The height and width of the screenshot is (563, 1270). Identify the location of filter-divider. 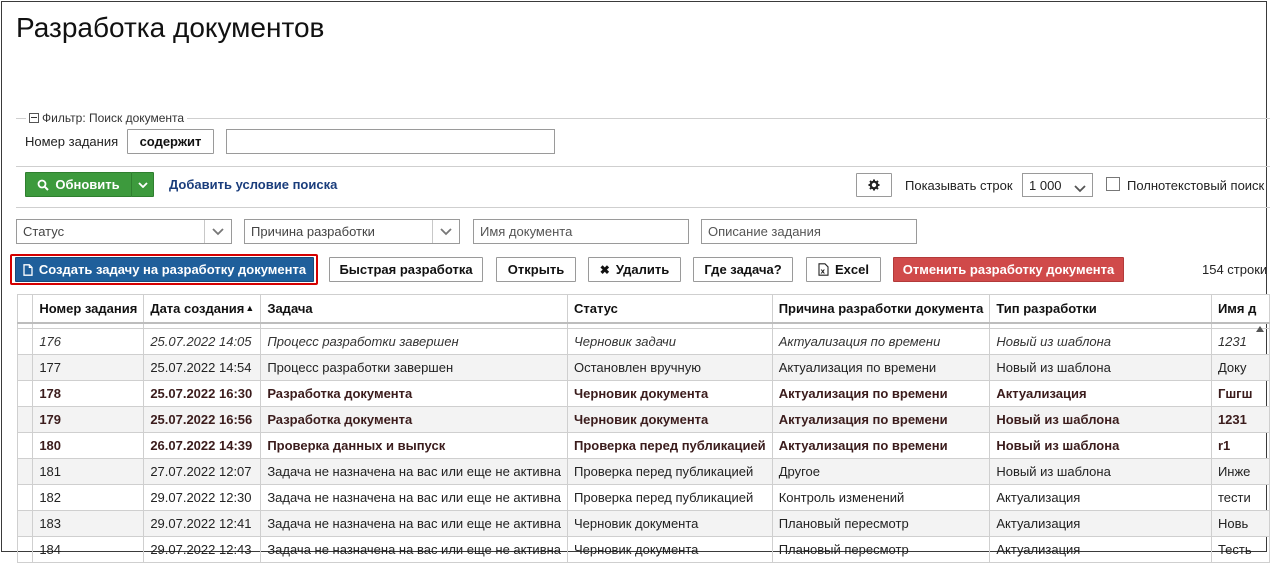
(643, 118).